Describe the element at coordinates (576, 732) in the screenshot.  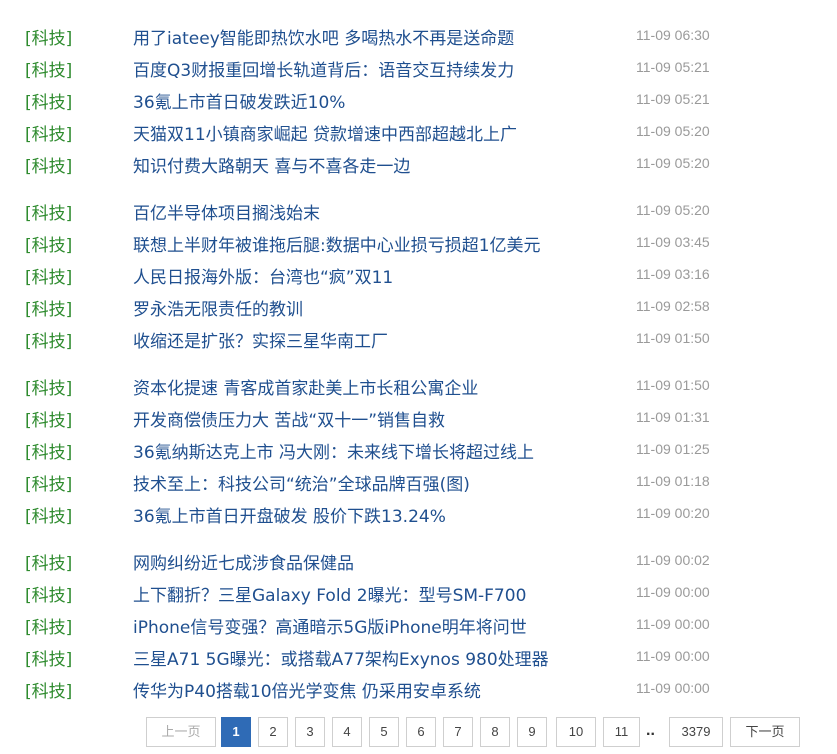
I see `page-button-10: 10` at that location.